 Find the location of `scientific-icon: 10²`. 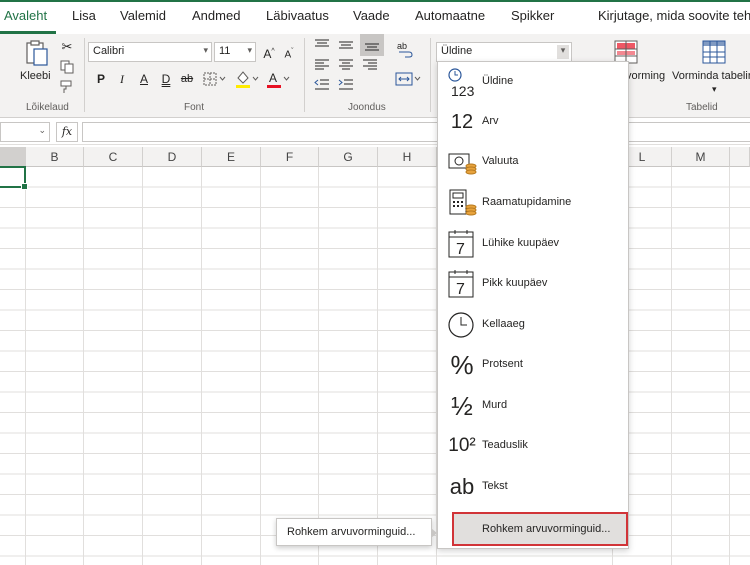

scientific-icon: 10² is located at coordinates (462, 445).